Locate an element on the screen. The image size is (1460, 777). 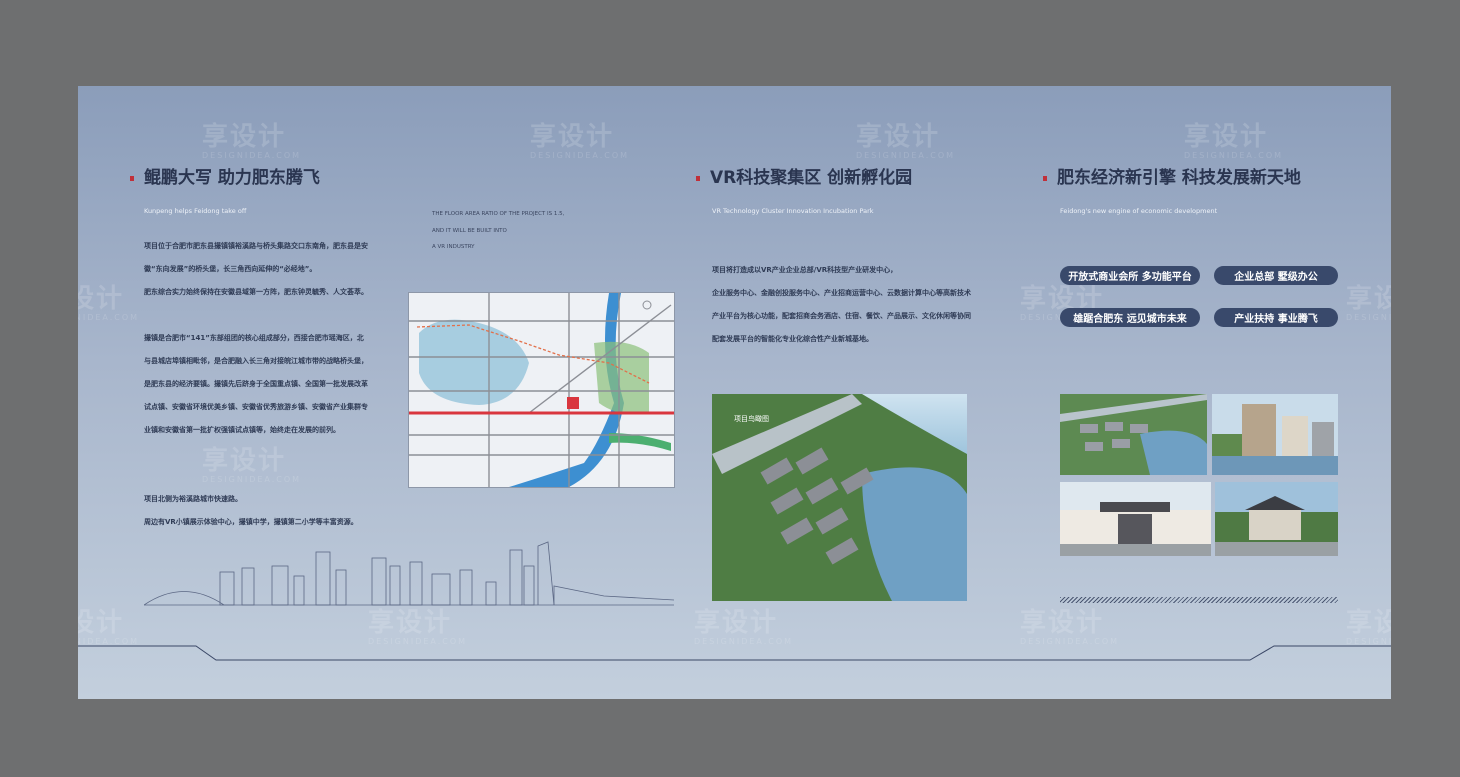
text-line: 企业服务中心、金融创投服务中心、产业招商运营中心、云数据计算中心等高新技术 is located at coordinates (841, 293).